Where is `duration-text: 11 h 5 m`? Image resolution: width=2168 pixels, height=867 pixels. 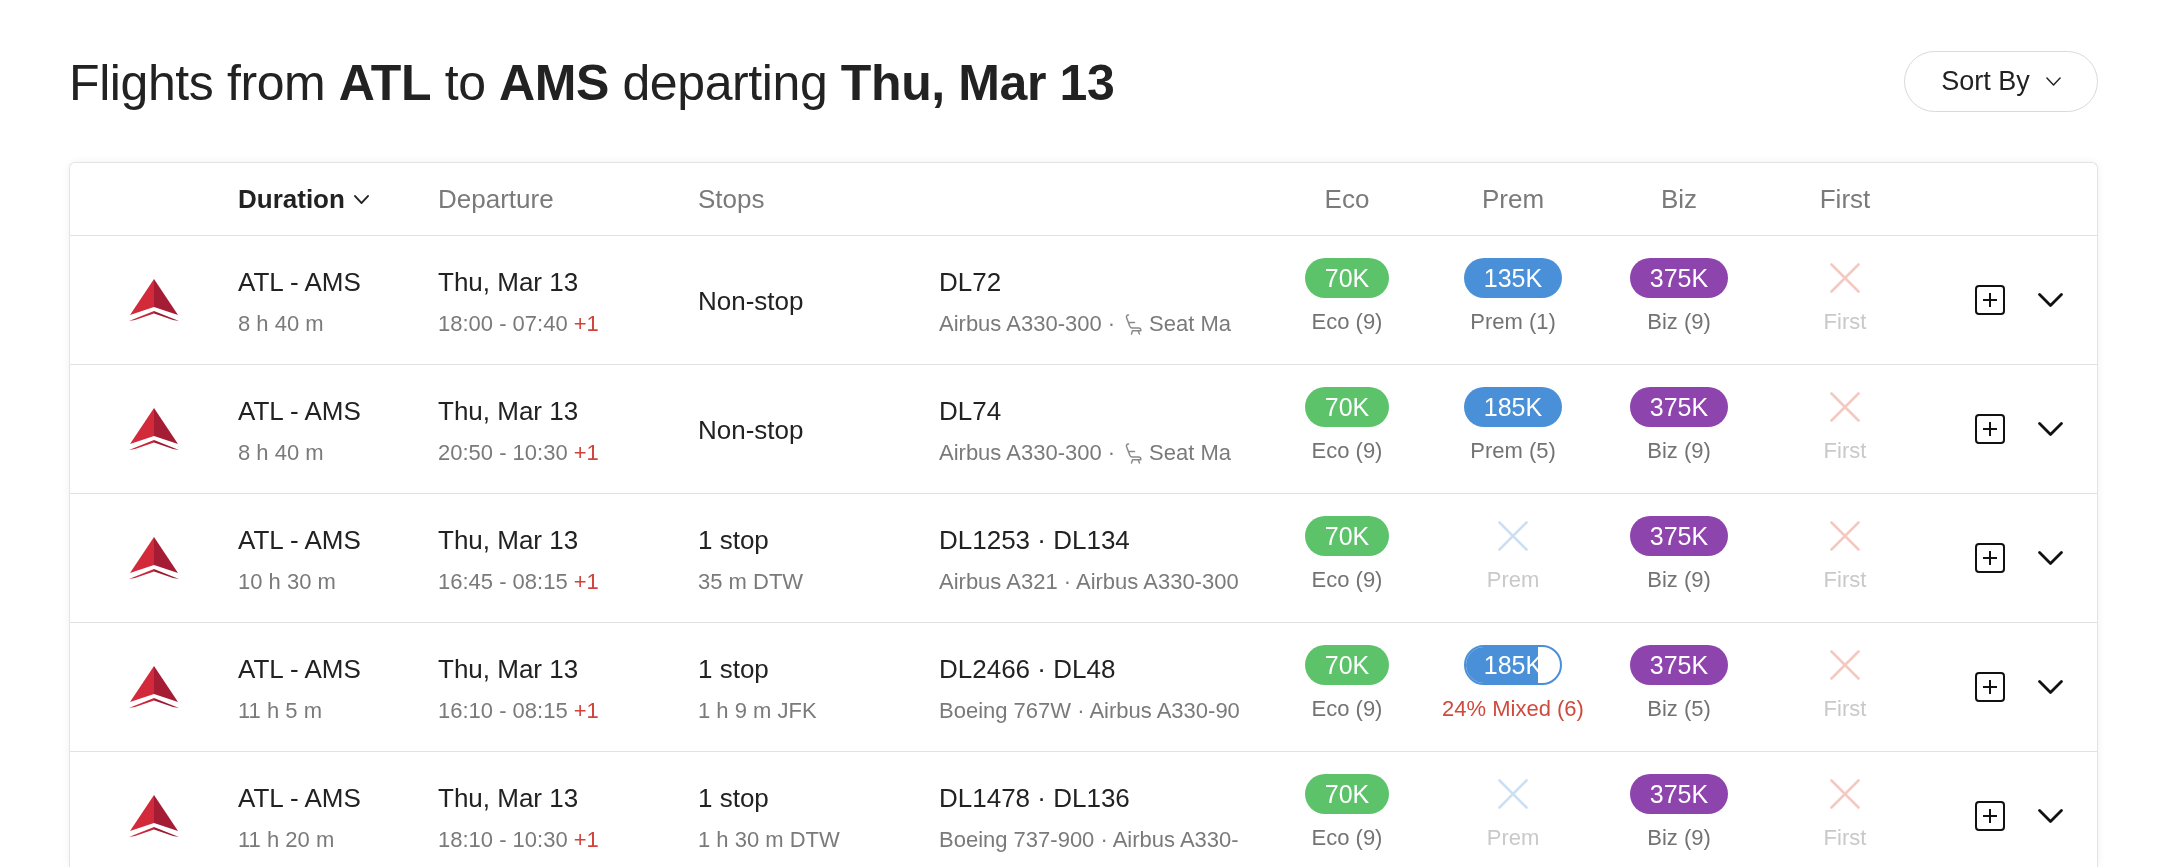 duration-text: 11 h 5 m is located at coordinates (280, 711).